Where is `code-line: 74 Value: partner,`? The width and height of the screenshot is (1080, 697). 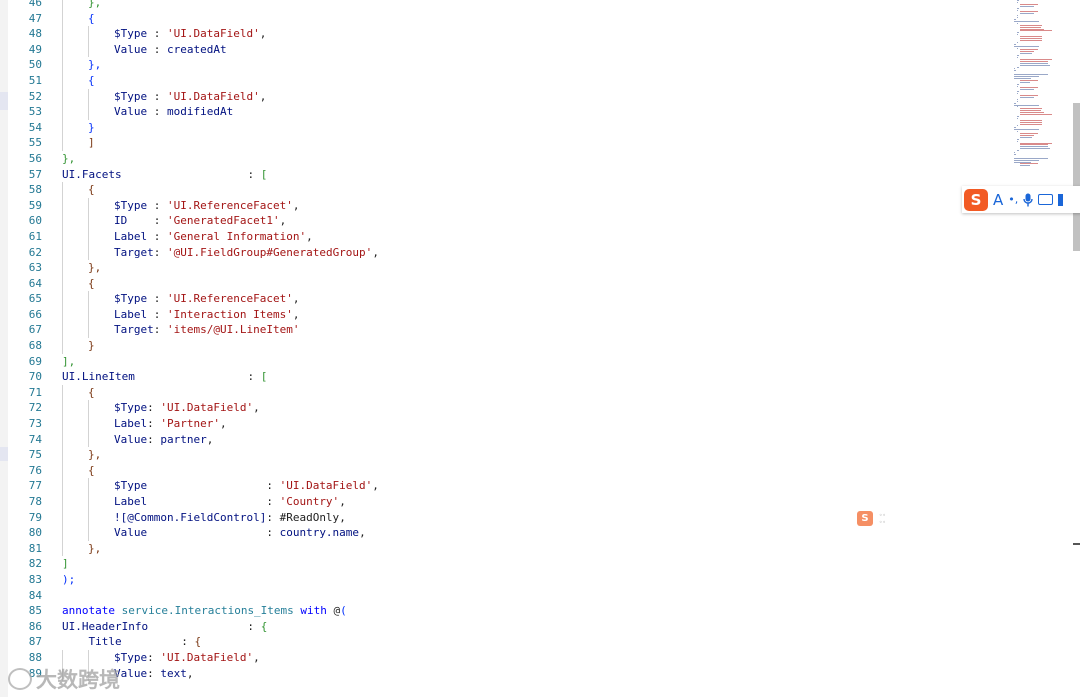
code-line: 74 Value: partner, is located at coordinates (505, 439).